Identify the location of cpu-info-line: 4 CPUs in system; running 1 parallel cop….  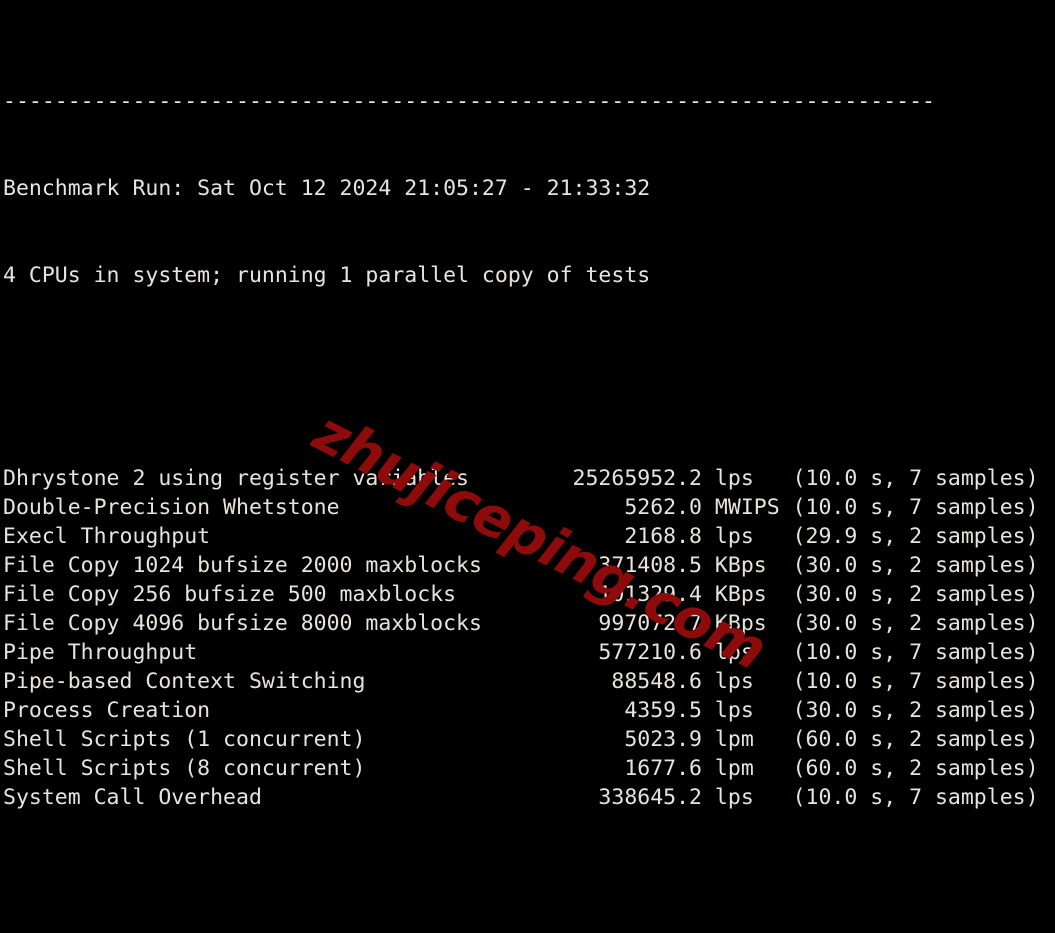
(327, 275).